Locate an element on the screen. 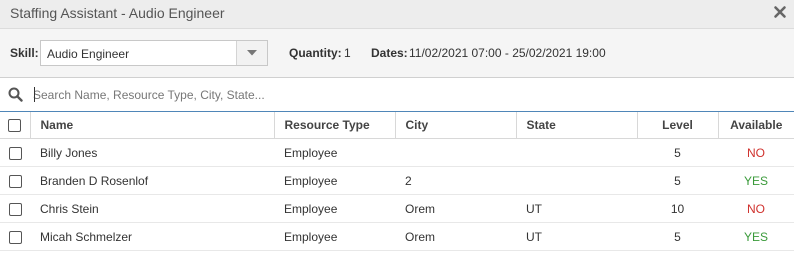  cell-name: Billy Jones is located at coordinates (152, 152).